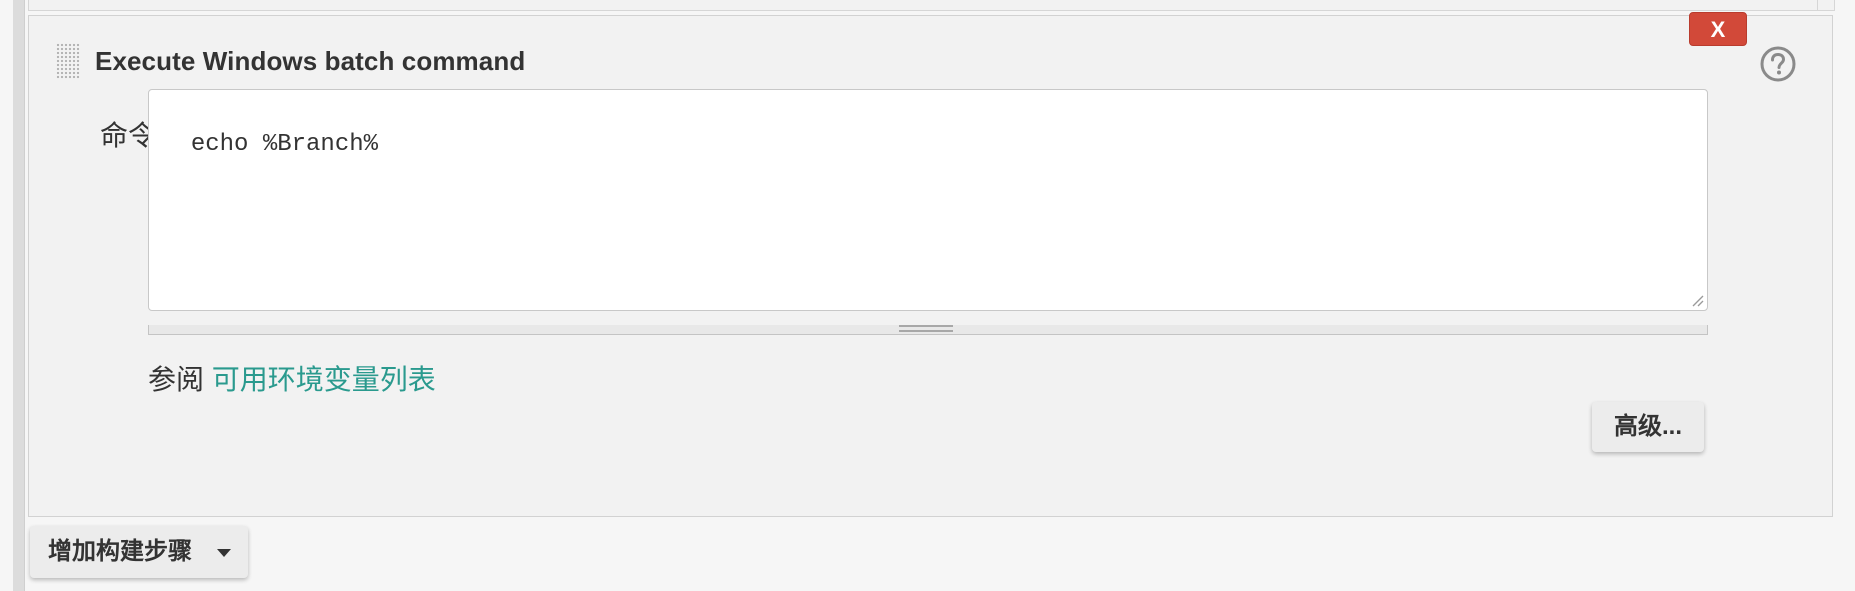 This screenshot has height=591, width=1855. I want to click on question-circle-icon, so click(1778, 64).